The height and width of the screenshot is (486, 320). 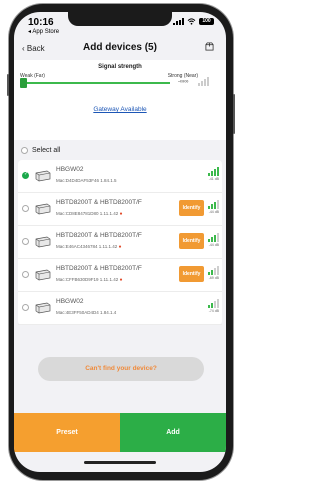 I want to click on rssi-indicator: -74 dB, so click(x=213, y=309).